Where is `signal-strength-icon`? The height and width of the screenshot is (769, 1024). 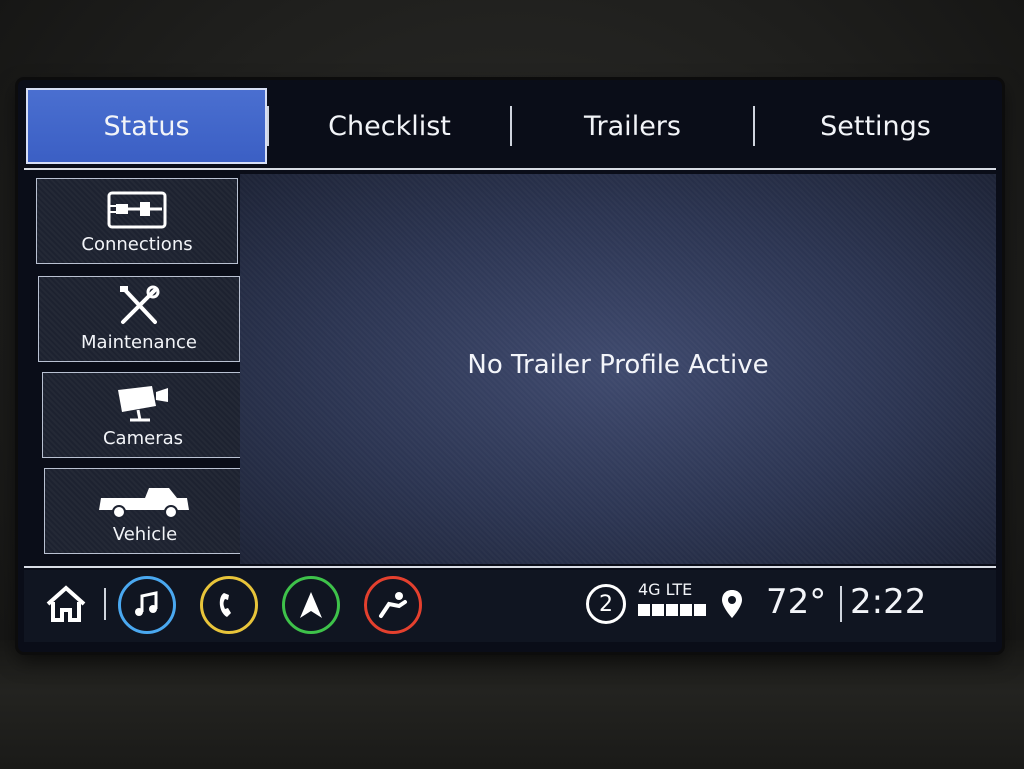
signal-strength-icon is located at coordinates (672, 610).